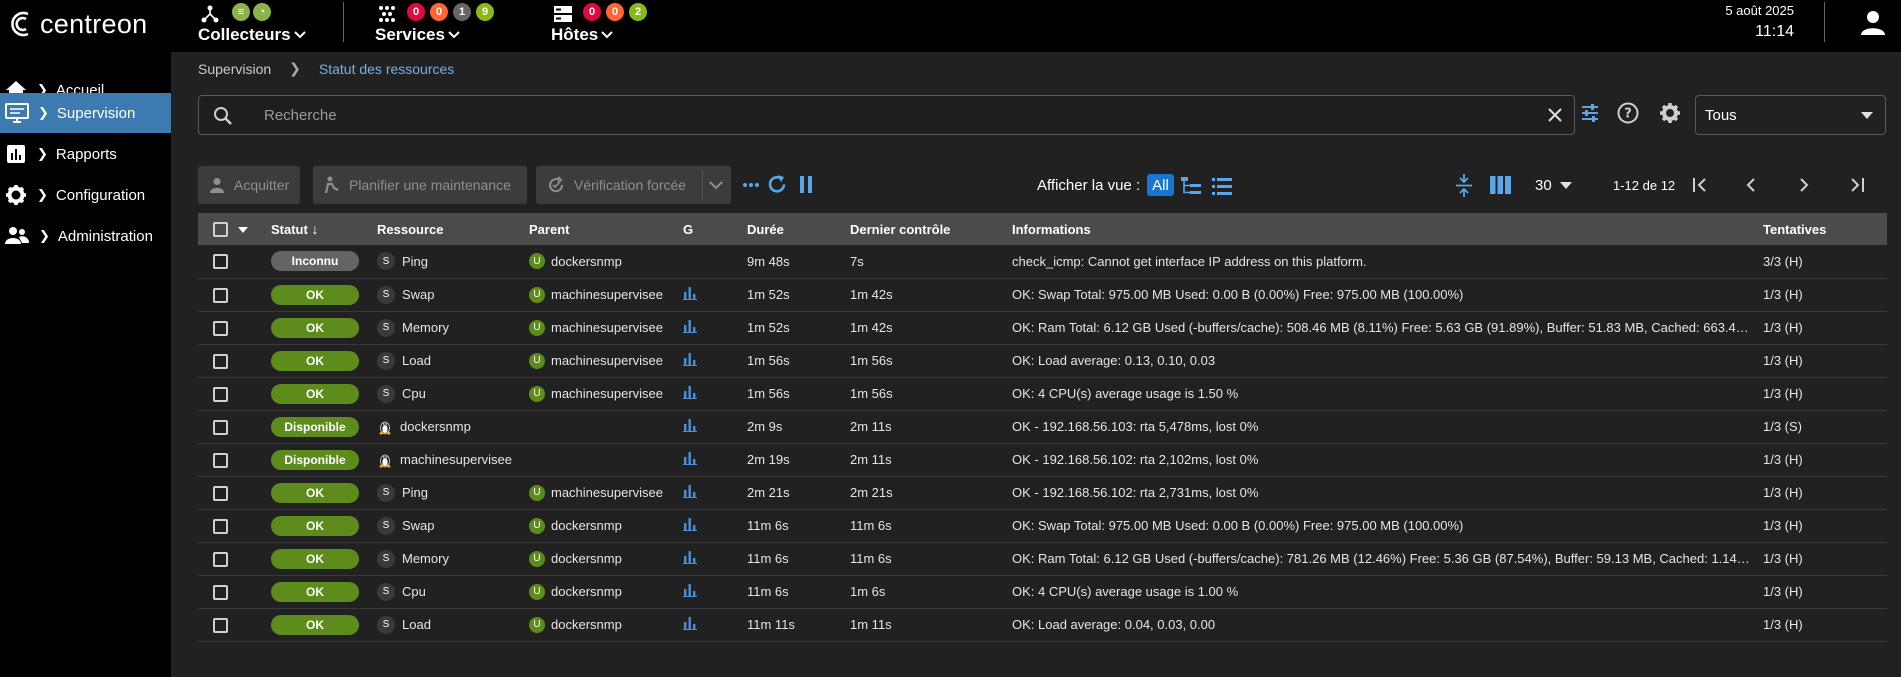 This screenshot has width=1901, height=677. I want to click on header-graph: G, so click(715, 229).